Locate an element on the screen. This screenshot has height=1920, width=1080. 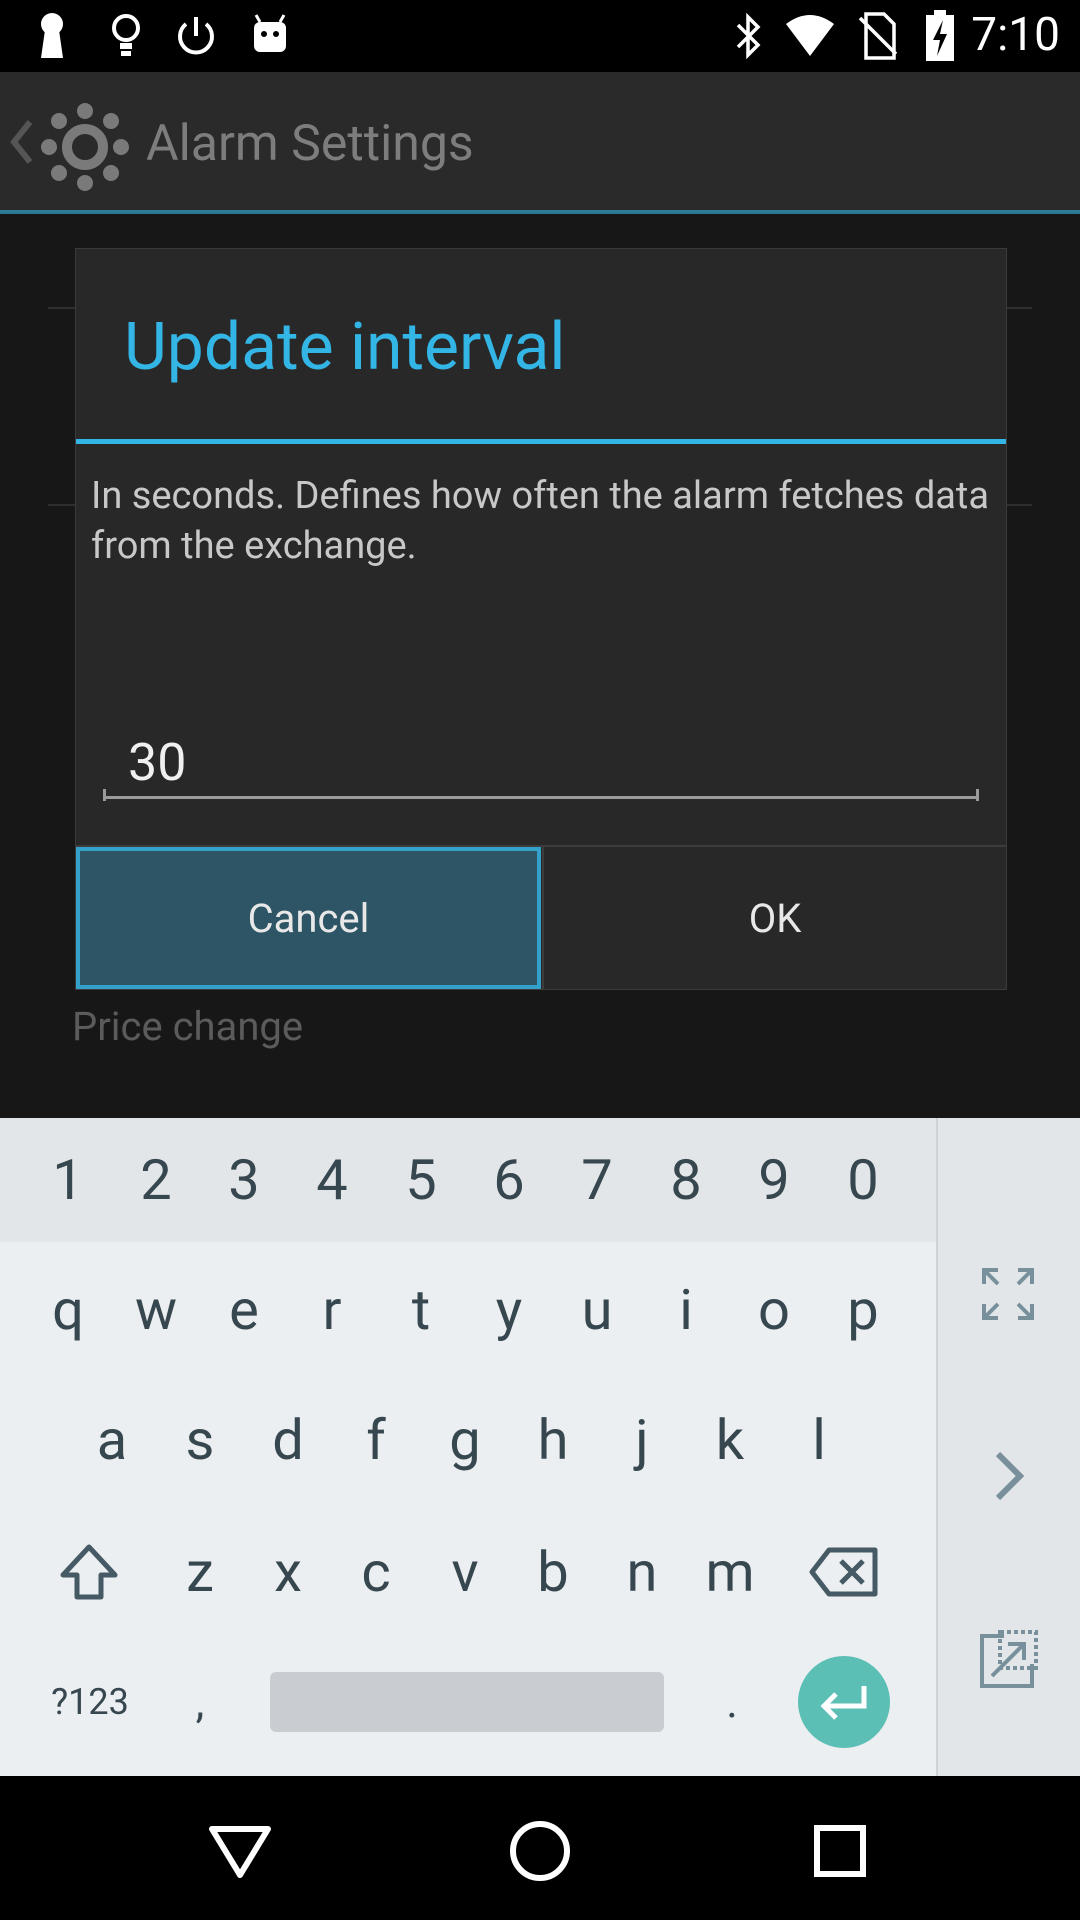
chevron-right-icon is located at coordinates (1009, 1478).